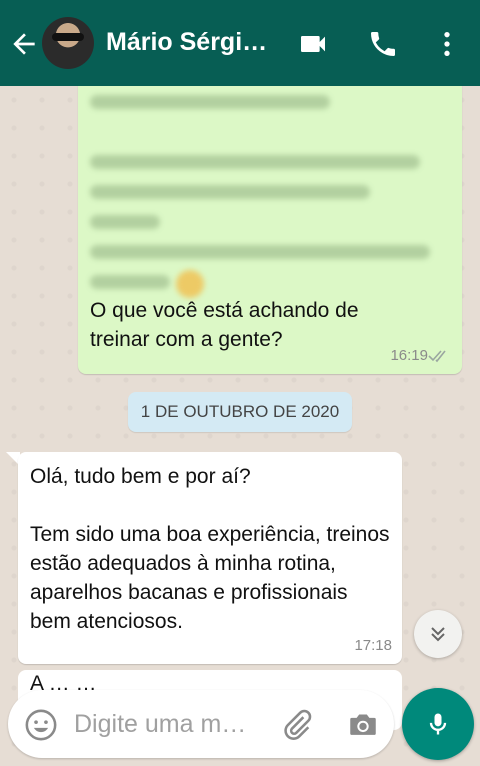 The image size is (480, 766). What do you see at coordinates (363, 725) in the screenshot?
I see `camera-icon` at bounding box center [363, 725].